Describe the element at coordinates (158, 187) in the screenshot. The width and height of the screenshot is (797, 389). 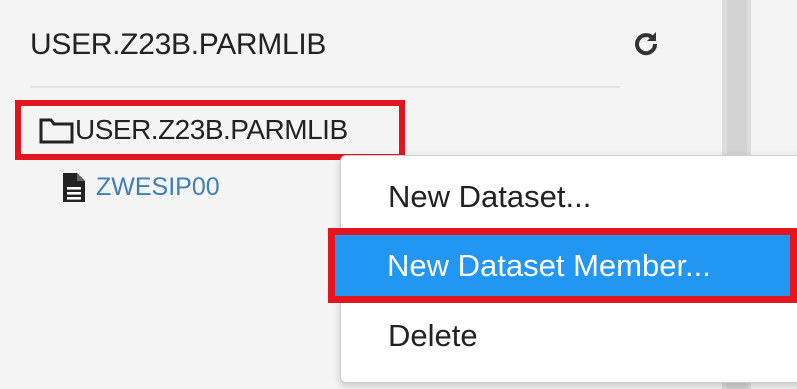
I see `tree-node-label: ZWESIP00` at that location.